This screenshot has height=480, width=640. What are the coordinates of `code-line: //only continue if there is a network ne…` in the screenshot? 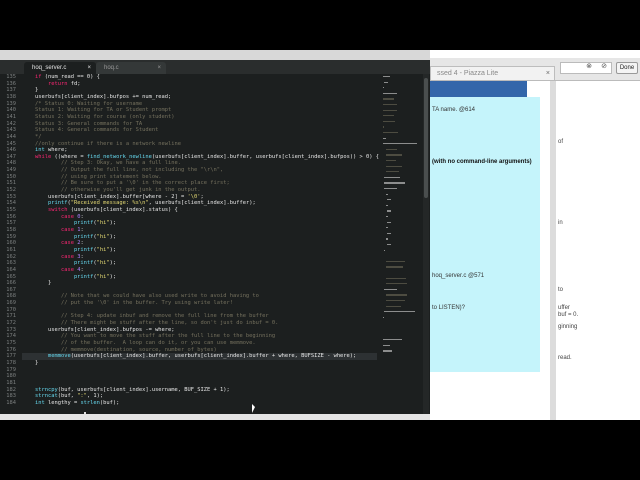 It's located at (101, 144).